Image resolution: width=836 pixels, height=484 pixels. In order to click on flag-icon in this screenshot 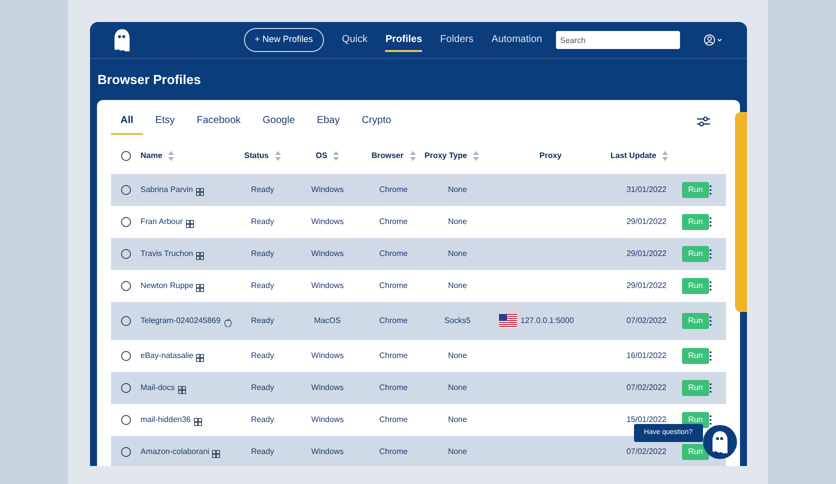, I will do `click(507, 321)`.